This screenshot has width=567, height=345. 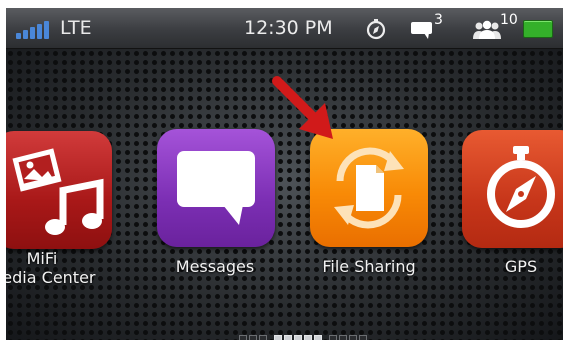 What do you see at coordinates (76, 28) in the screenshot?
I see `network-type: LTE` at bounding box center [76, 28].